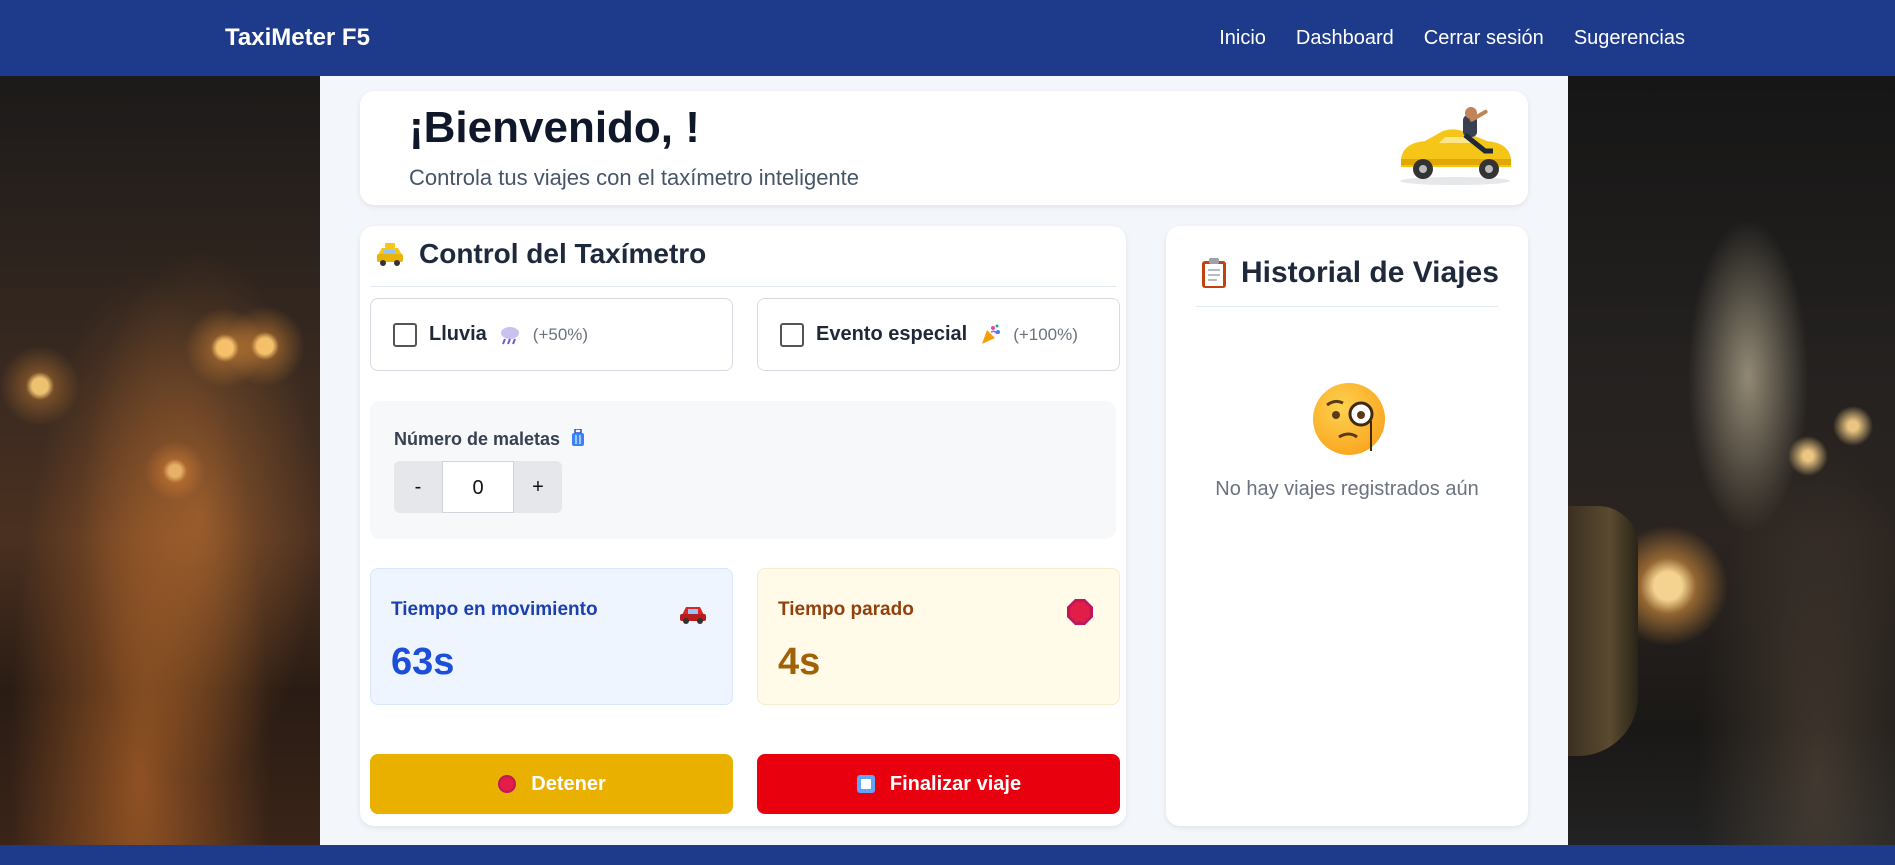 The image size is (1895, 865). What do you see at coordinates (509, 335) in the screenshot?
I see `rain-cloud-icon` at bounding box center [509, 335].